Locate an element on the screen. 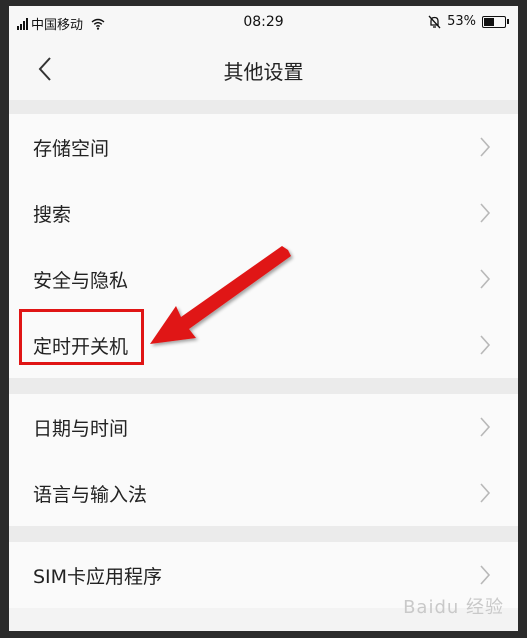 This screenshot has width=527, height=638. setting-item-label: SIM卡应用程序 is located at coordinates (98, 576).